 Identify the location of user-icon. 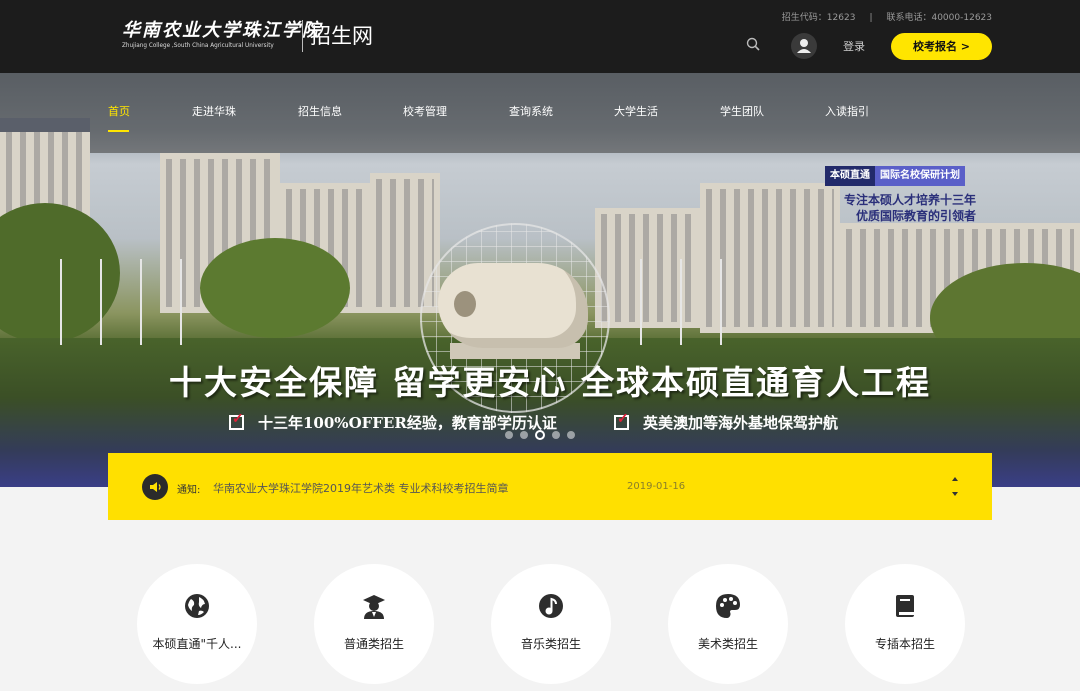
(804, 46).